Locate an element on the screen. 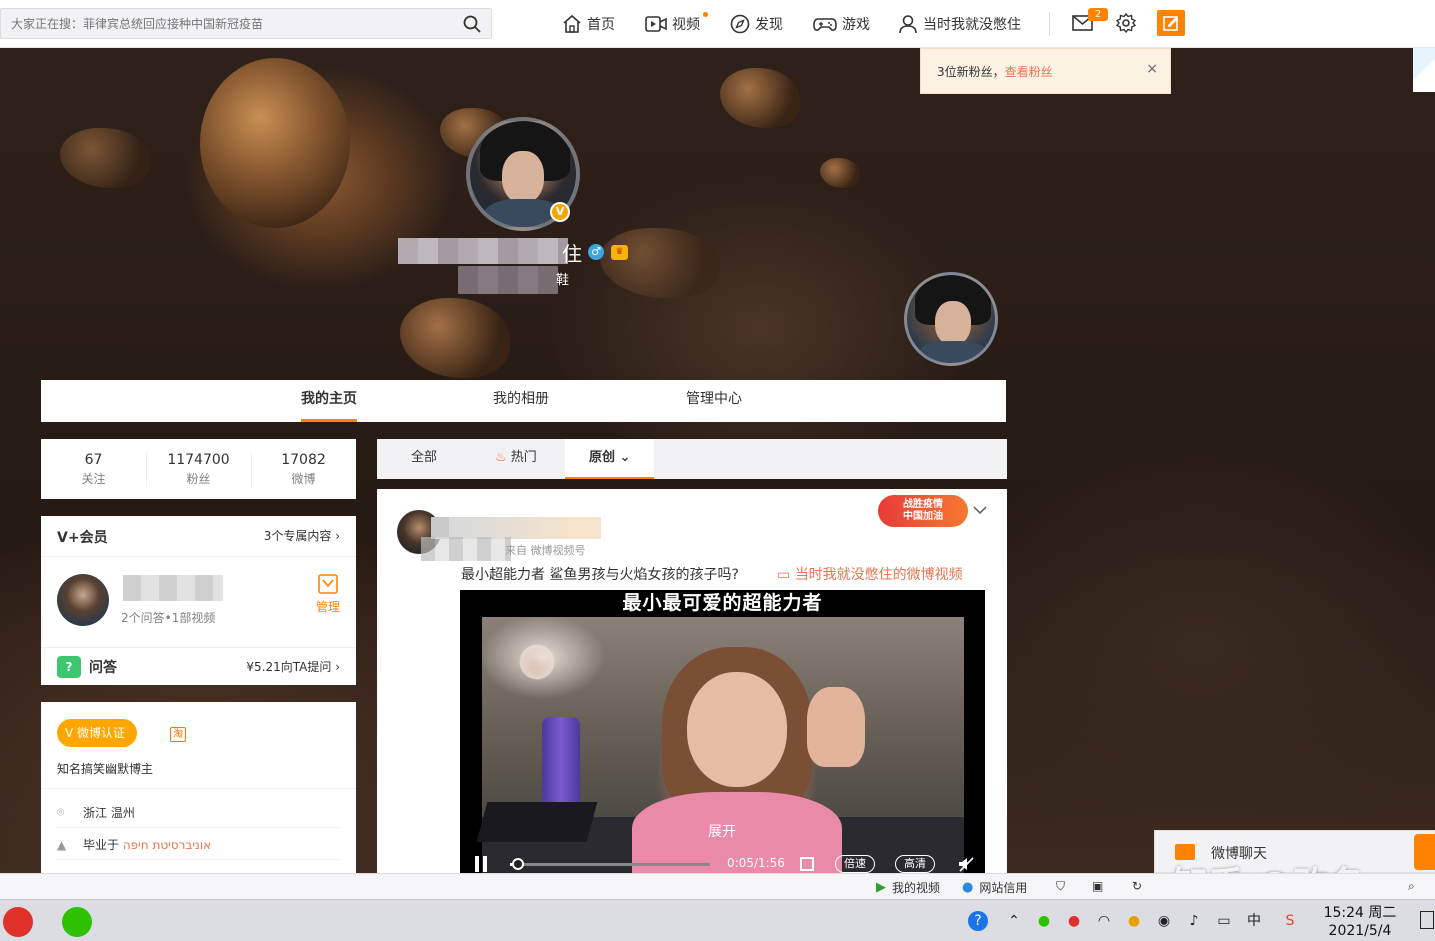 Image resolution: width=1435 pixels, height=941 pixels. compass-icon is located at coordinates (740, 24).